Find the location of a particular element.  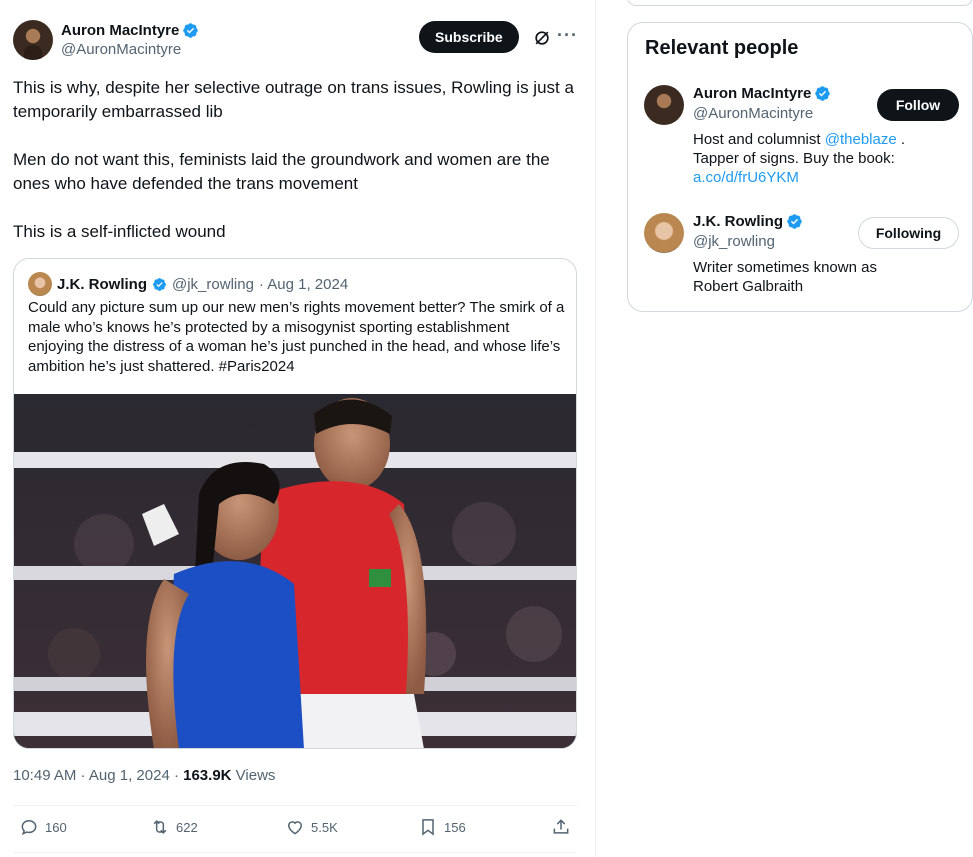

subscribe-button: Subscribe is located at coordinates (469, 37).